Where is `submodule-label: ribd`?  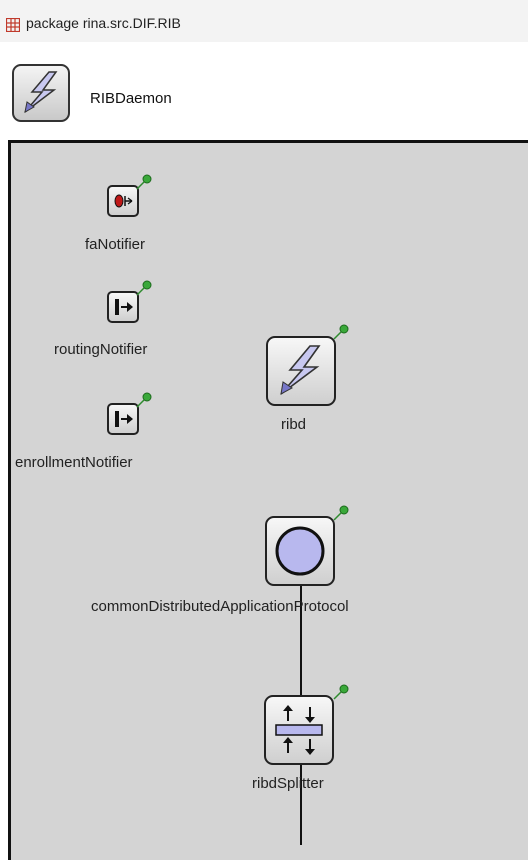 submodule-label: ribd is located at coordinates (294, 424).